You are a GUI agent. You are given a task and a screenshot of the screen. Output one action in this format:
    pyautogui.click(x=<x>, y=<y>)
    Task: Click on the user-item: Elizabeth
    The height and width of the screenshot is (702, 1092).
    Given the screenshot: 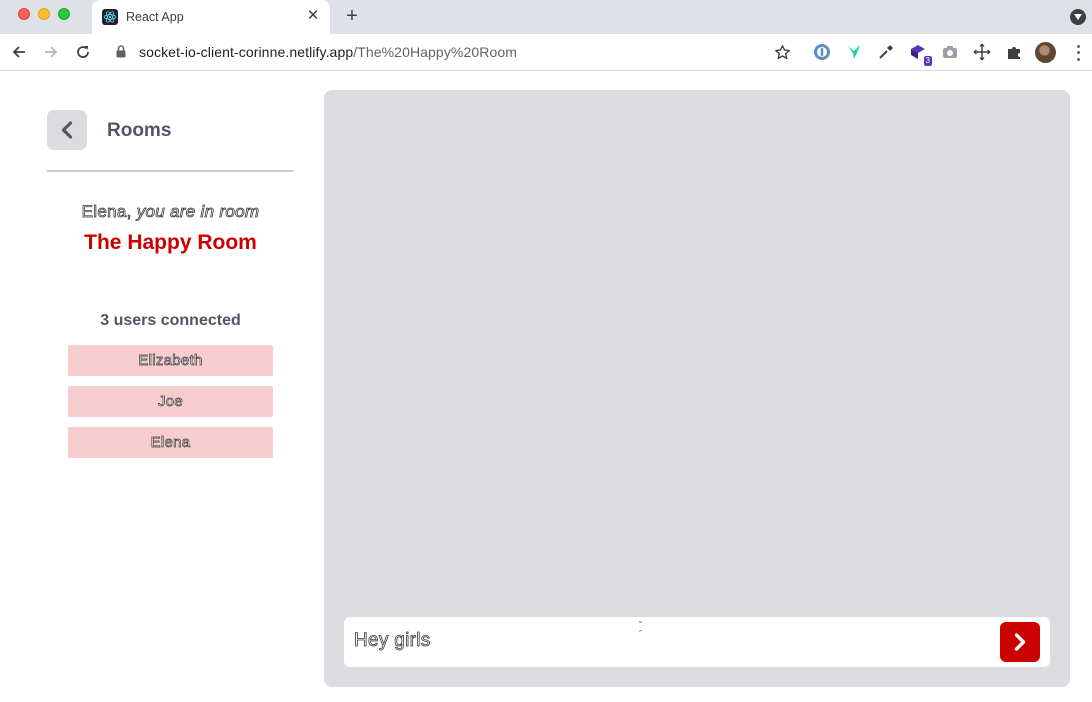 What is the action you would take?
    pyautogui.click(x=170, y=360)
    